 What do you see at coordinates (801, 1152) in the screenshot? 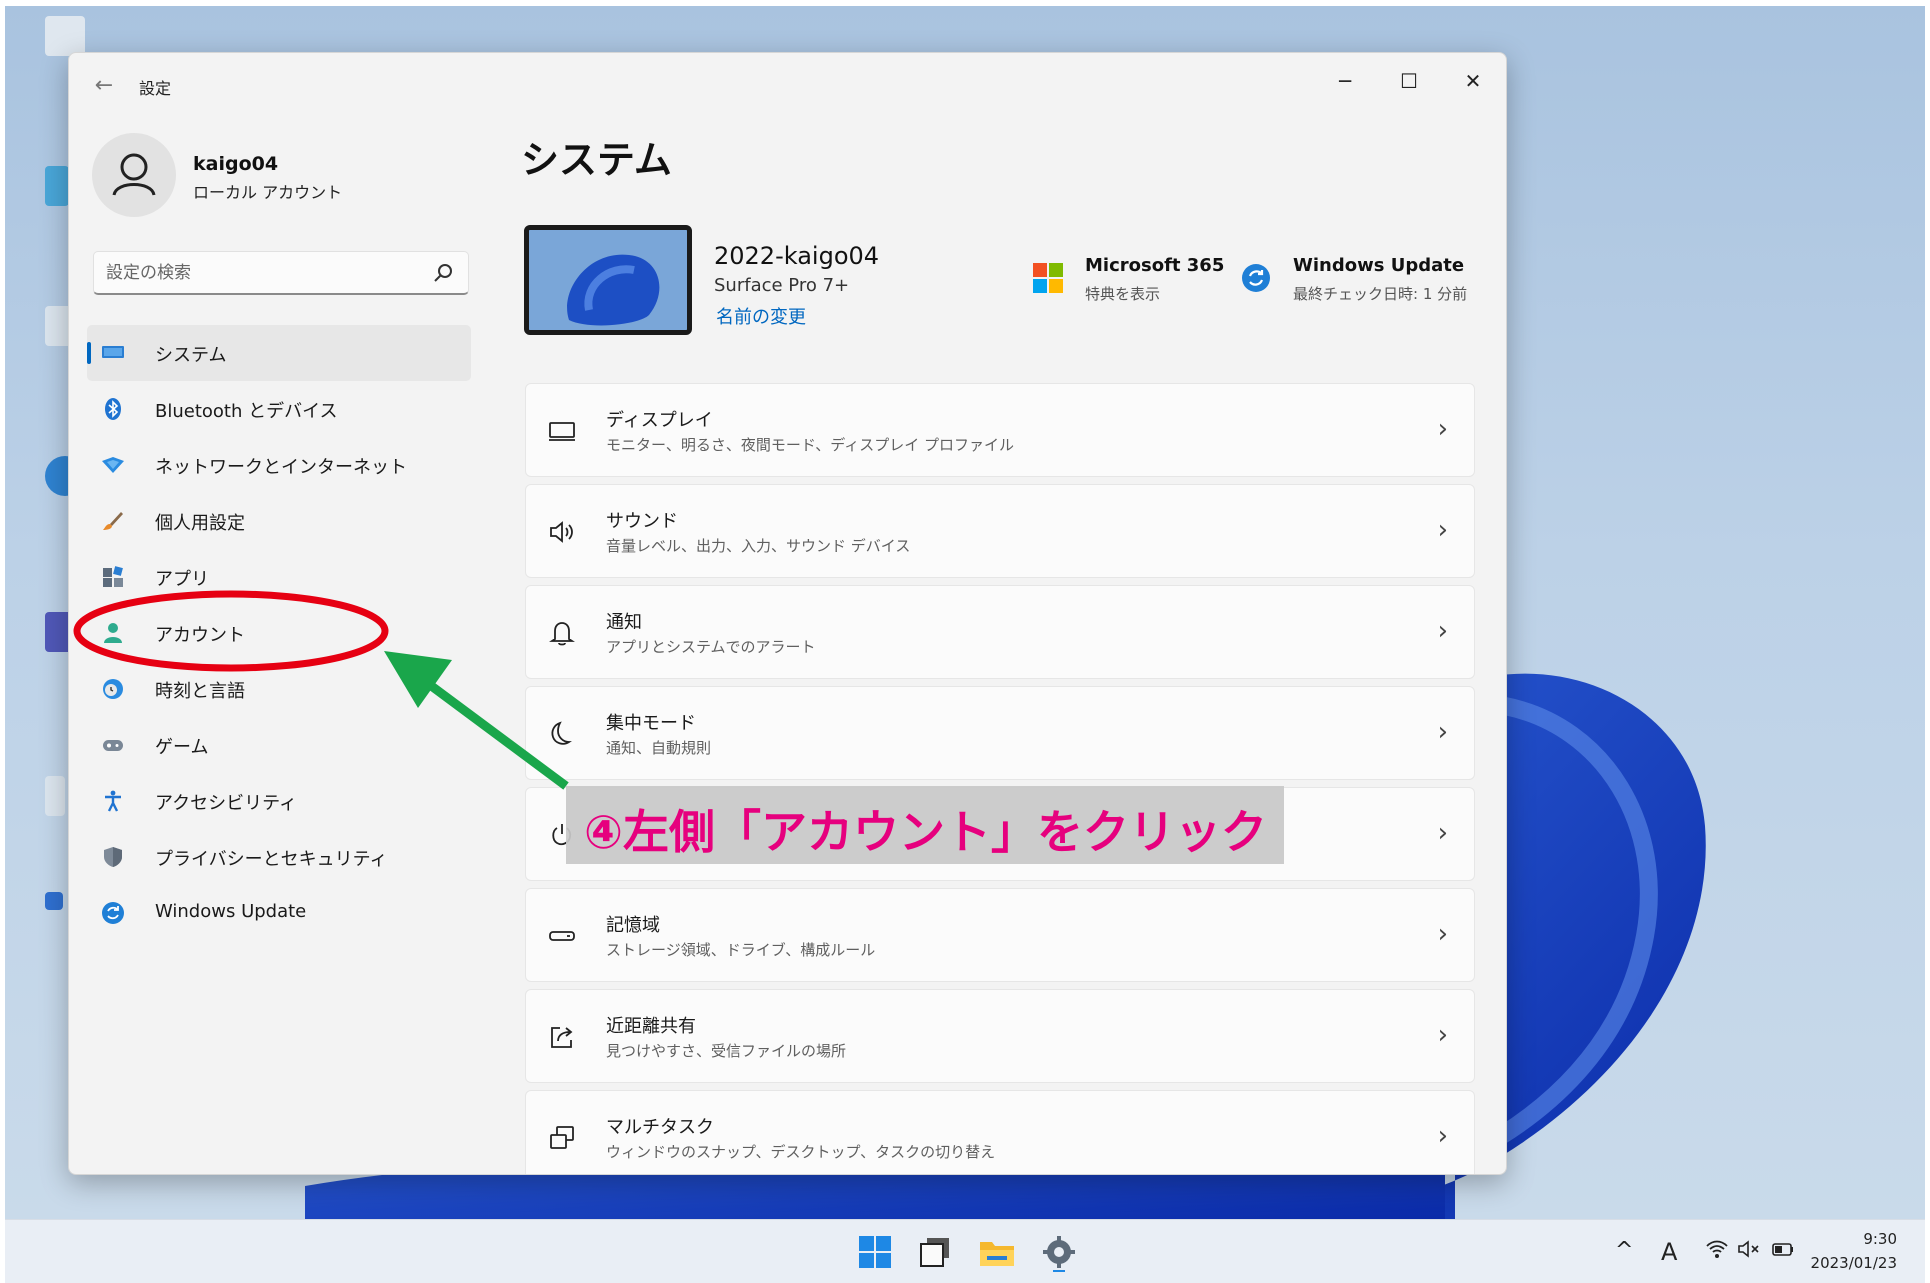
I see `card-subtitle: ウィンドウのスナップ、デスクトップ、タスクの切り替え` at bounding box center [801, 1152].